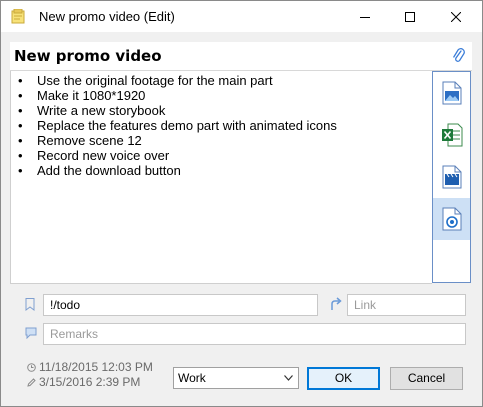 The width and height of the screenshot is (483, 407). What do you see at coordinates (177, 140) in the screenshot?
I see `list-item: Remove scene 12` at bounding box center [177, 140].